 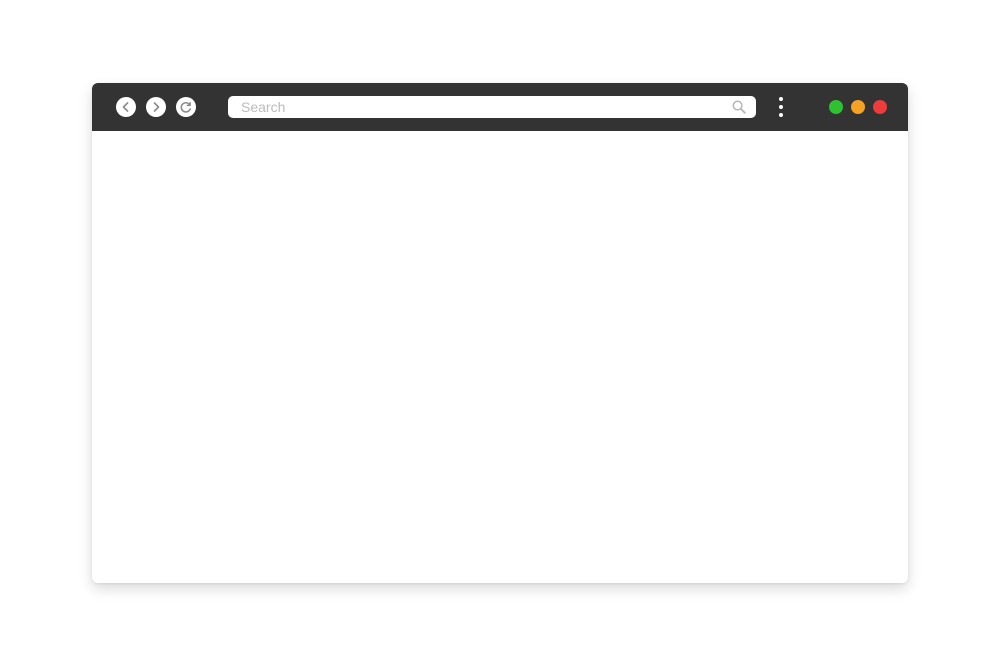 I want to click on back-button, so click(x=126, y=107).